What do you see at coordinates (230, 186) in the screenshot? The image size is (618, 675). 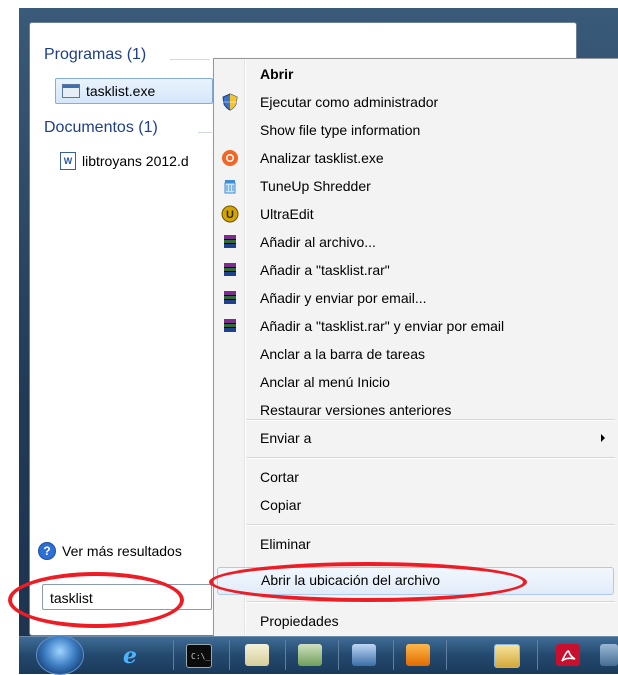 I see `shredder-icon` at bounding box center [230, 186].